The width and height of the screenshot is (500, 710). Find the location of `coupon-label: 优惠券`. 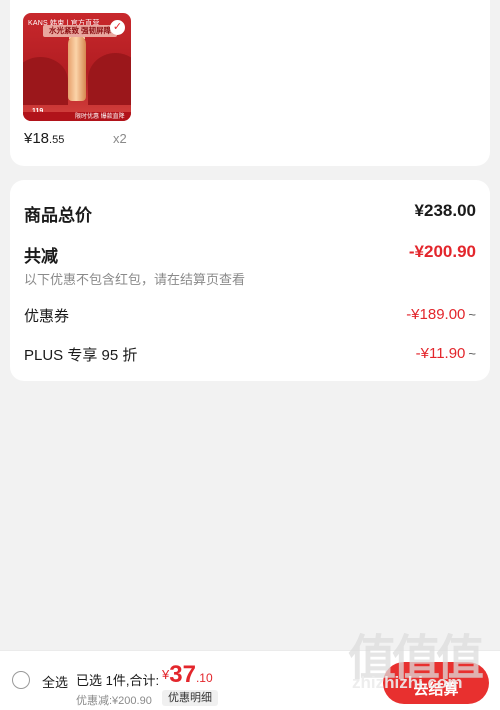

coupon-label: 优惠券 is located at coordinates (47, 316).